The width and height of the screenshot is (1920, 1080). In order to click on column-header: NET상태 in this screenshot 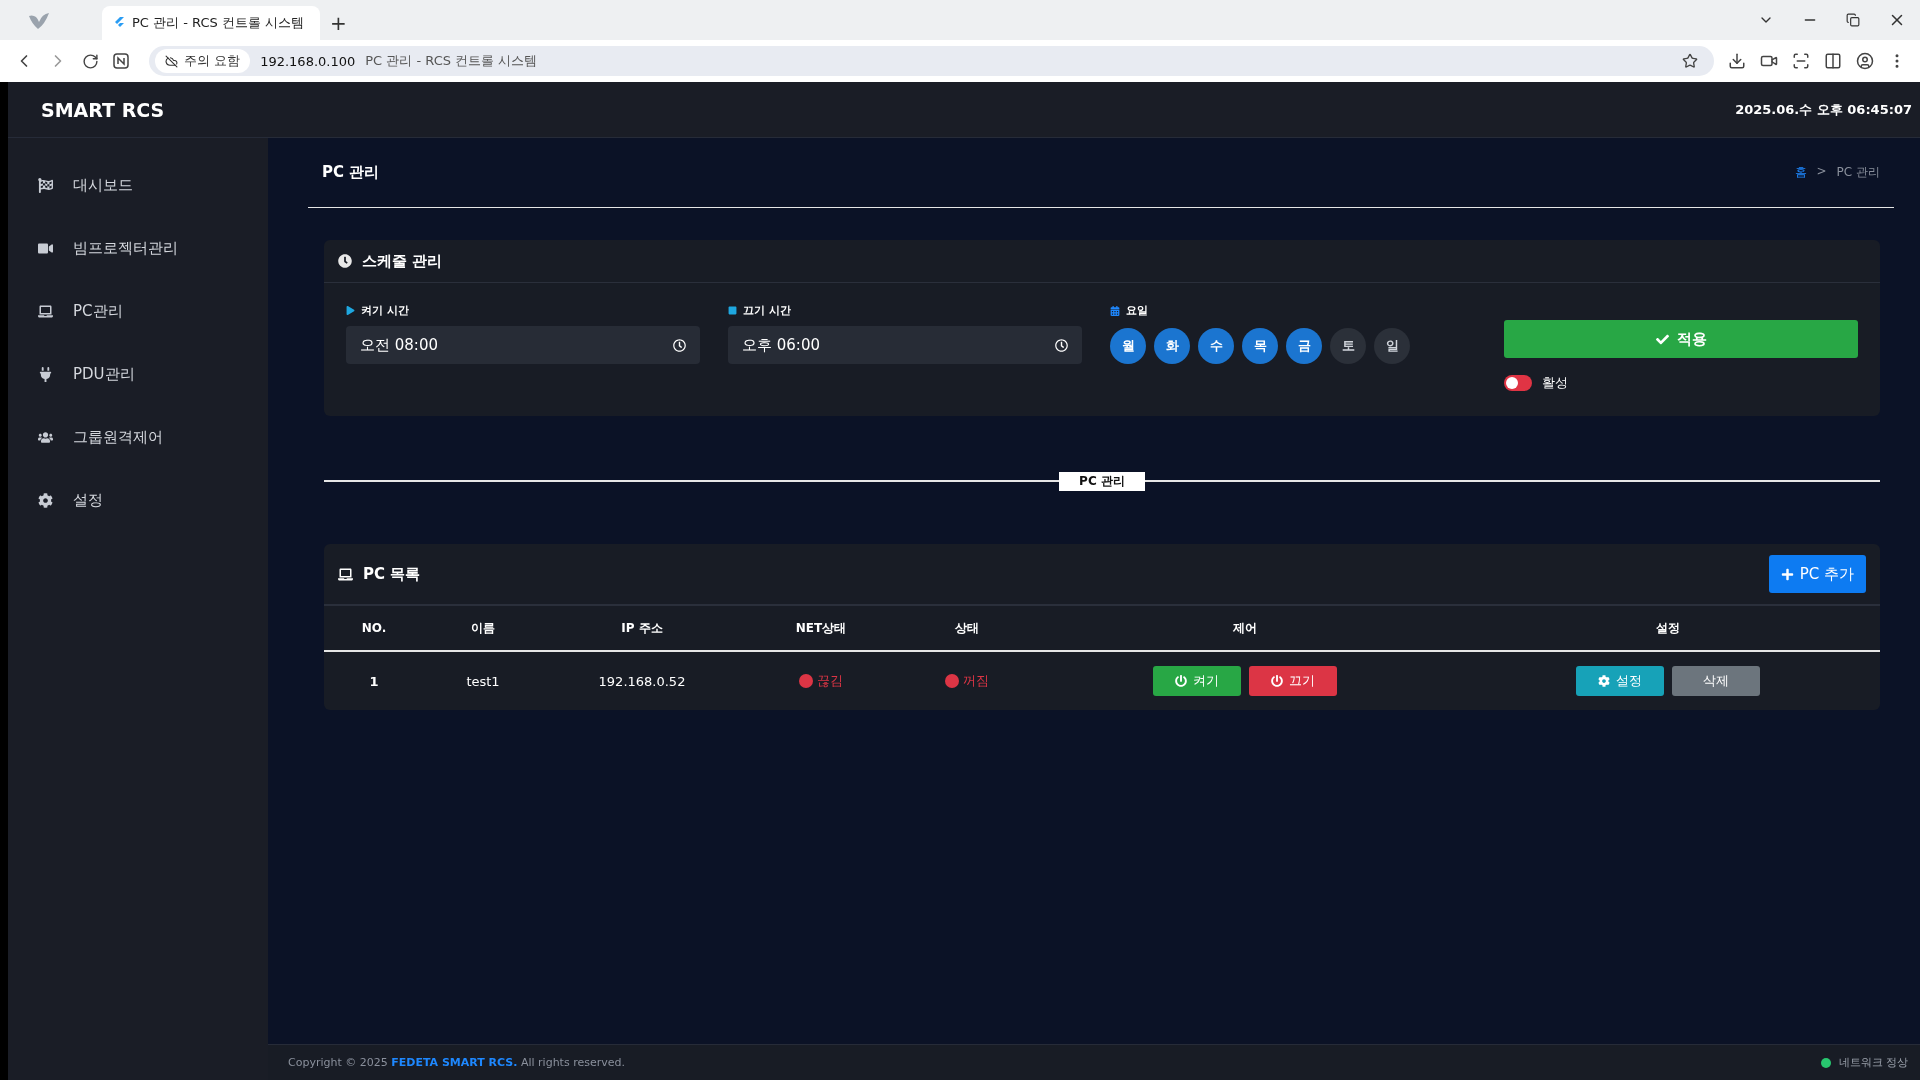, I will do `click(821, 628)`.